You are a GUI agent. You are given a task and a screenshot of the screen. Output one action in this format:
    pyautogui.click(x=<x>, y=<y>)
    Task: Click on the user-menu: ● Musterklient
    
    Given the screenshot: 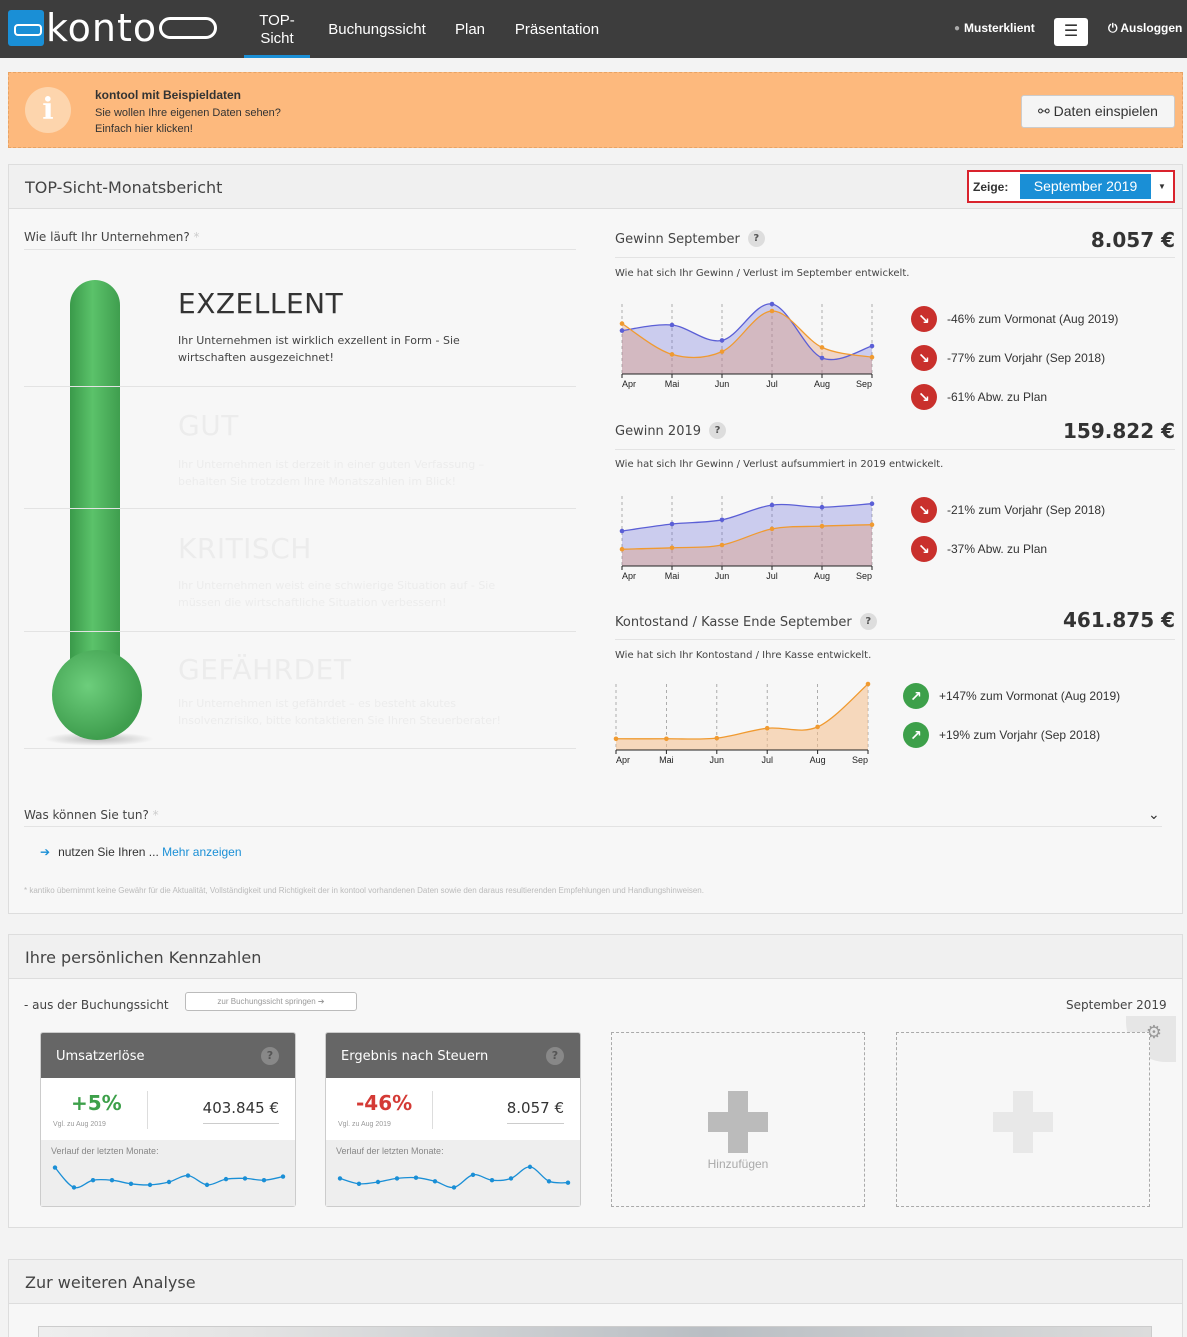 What is the action you would take?
    pyautogui.click(x=994, y=28)
    